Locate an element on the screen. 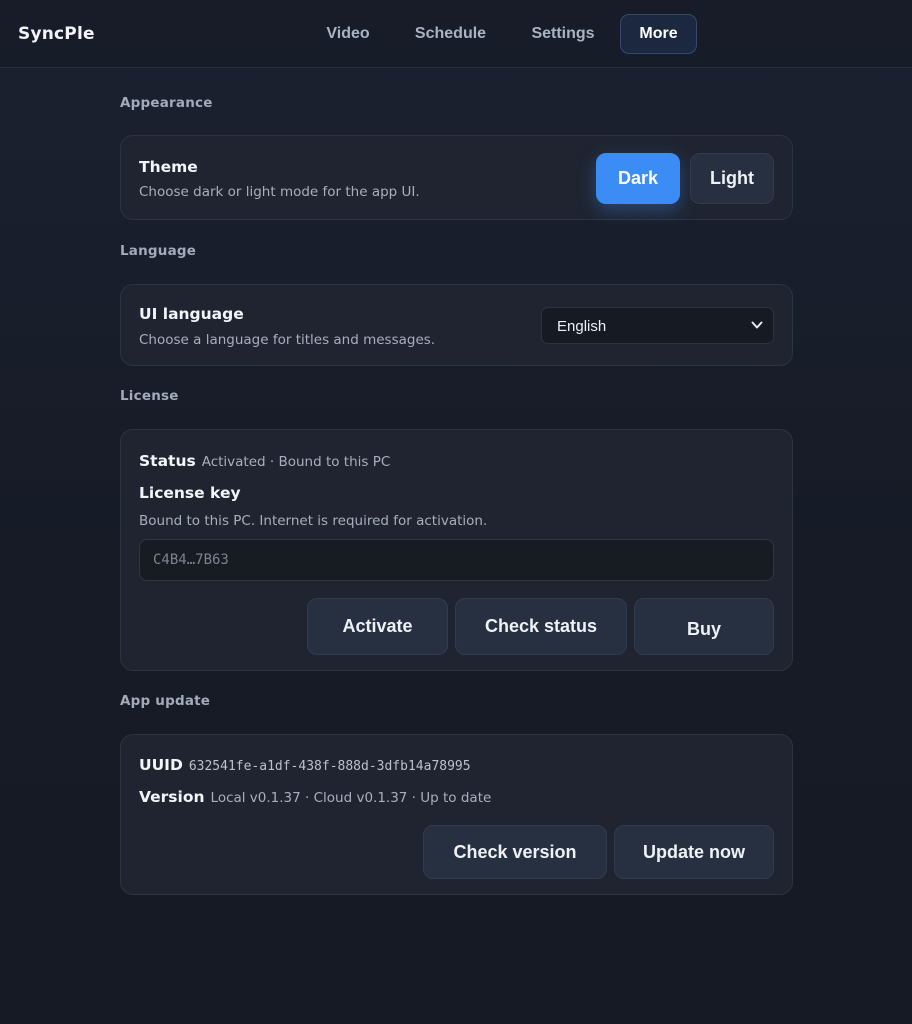 The image size is (912, 1024). tab-settings: Settings is located at coordinates (563, 34).